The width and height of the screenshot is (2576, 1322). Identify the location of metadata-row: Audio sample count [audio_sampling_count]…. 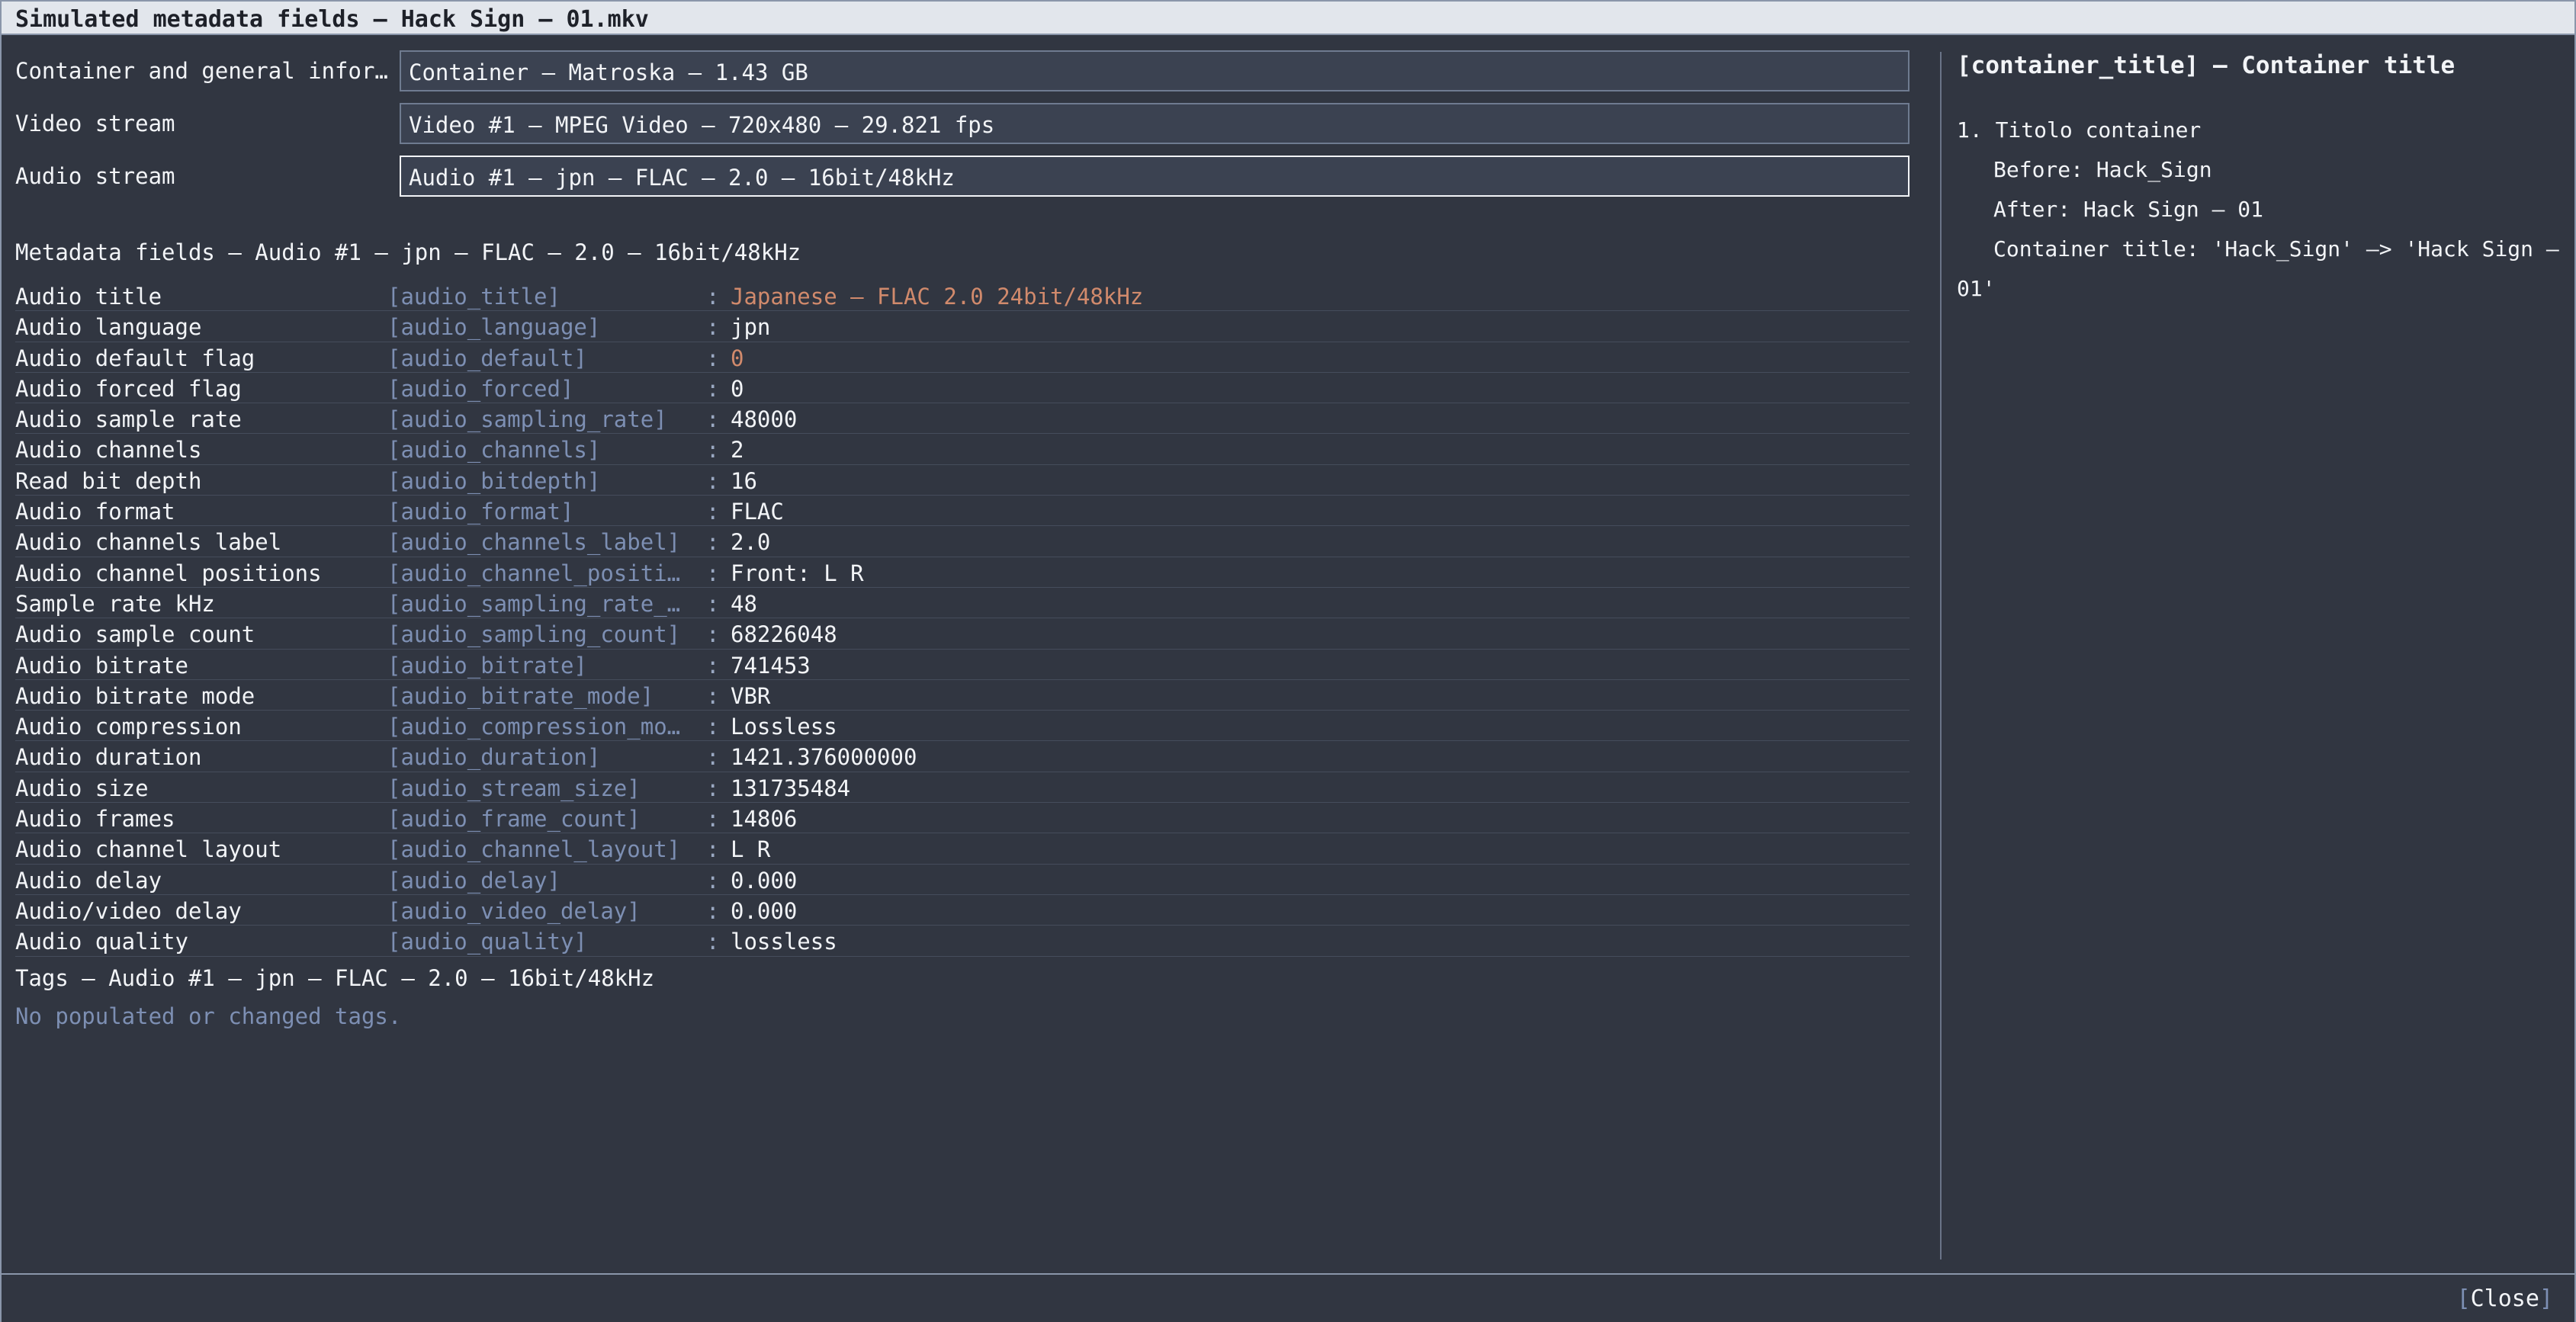
(962, 634).